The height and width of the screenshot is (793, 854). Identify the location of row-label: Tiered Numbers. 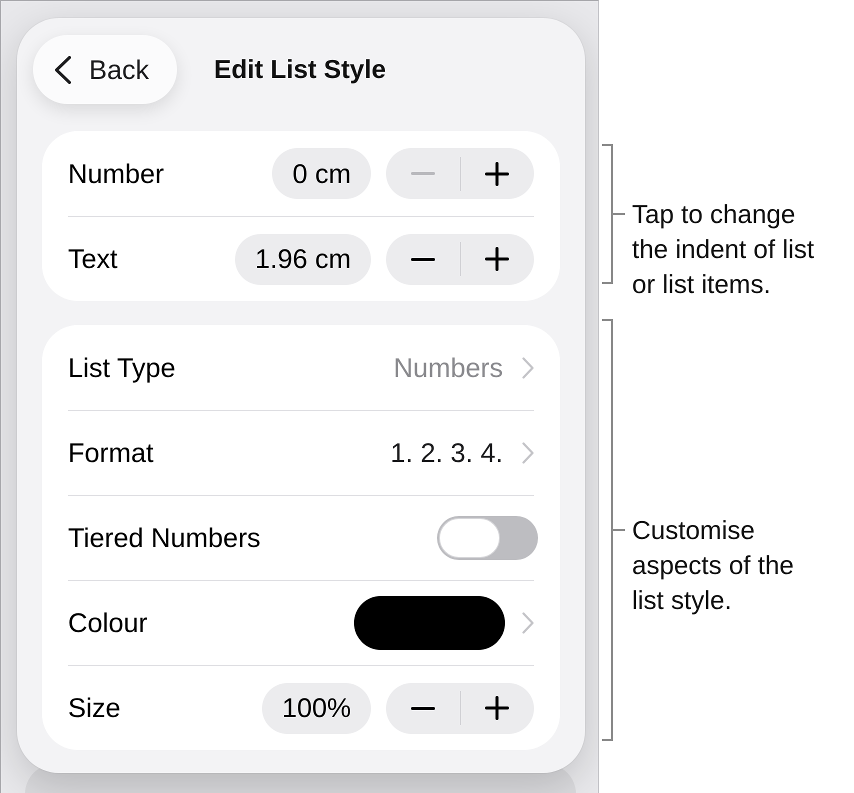
(164, 538).